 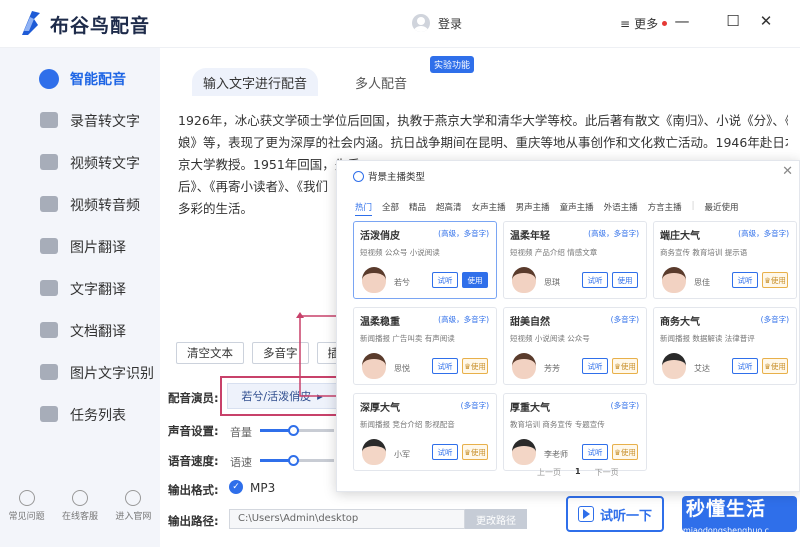 I want to click on category-tab: 精品, so click(x=417, y=208).